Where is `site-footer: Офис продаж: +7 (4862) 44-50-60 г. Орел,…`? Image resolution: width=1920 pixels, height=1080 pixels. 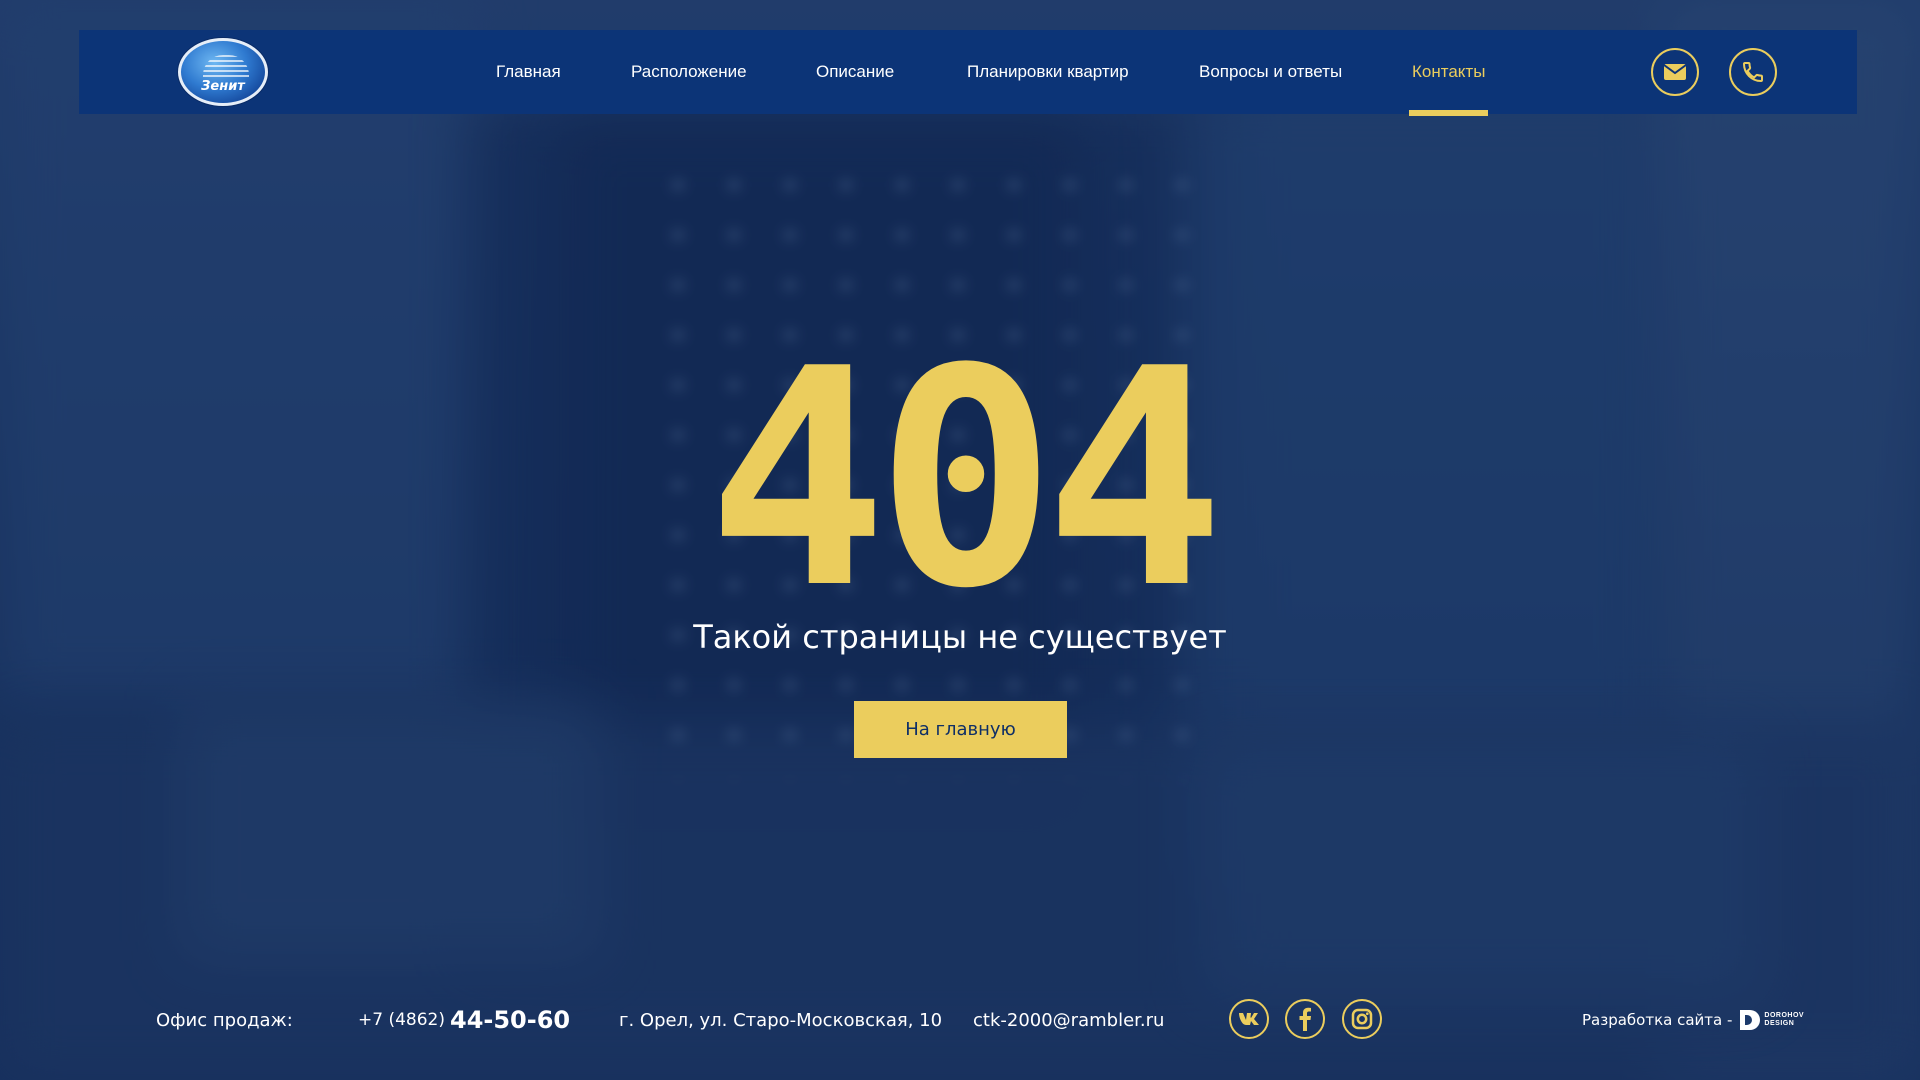 site-footer: Офис продаж: +7 (4862) 44-50-60 г. Орел,… is located at coordinates (960, 1020).